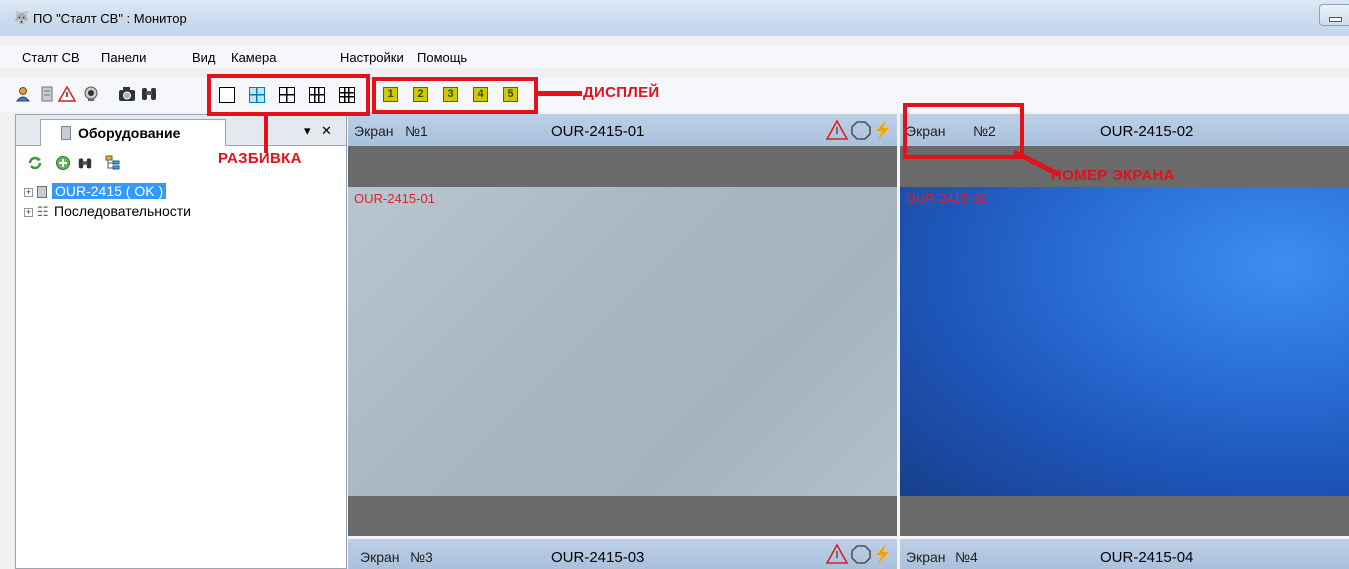 This screenshot has height=569, width=1349. I want to click on panel-menu-icon: ▾, so click(307, 131).